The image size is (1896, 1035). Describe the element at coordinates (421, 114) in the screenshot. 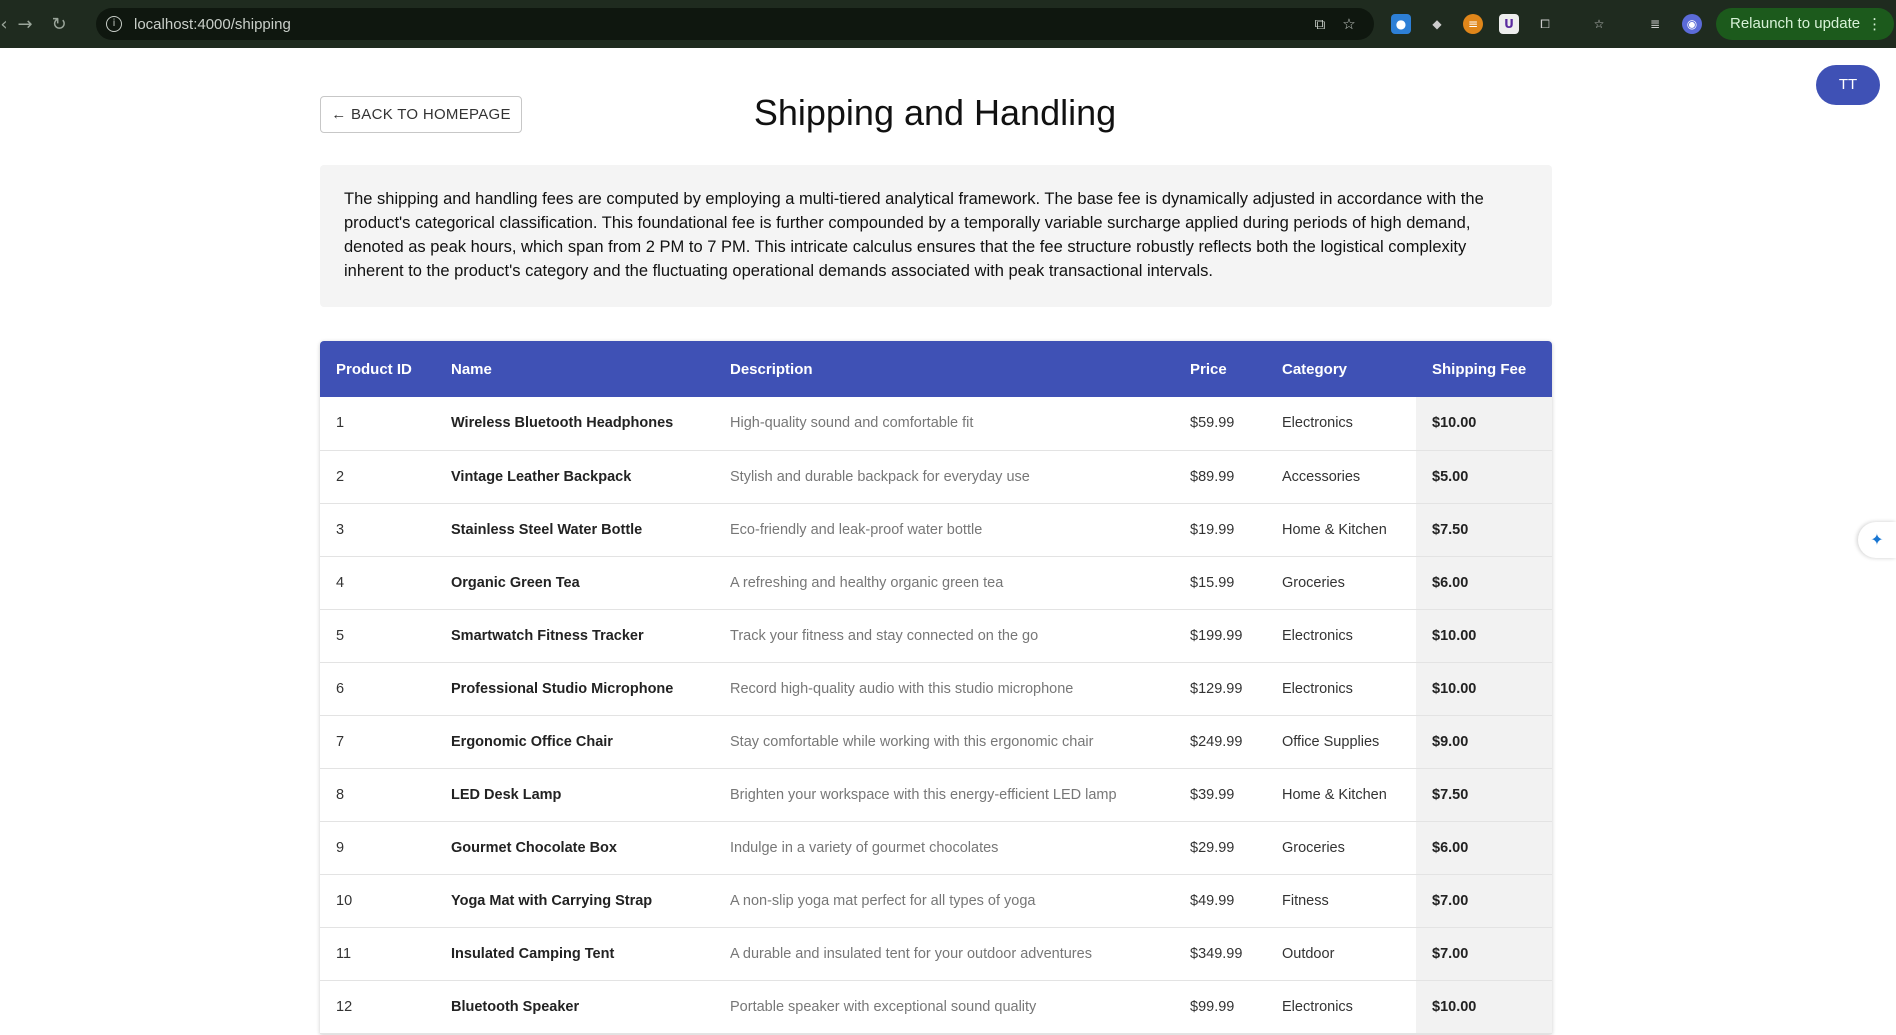

I see `back-to-homepage-button: ← BACK TO HOMEPAGE` at that location.